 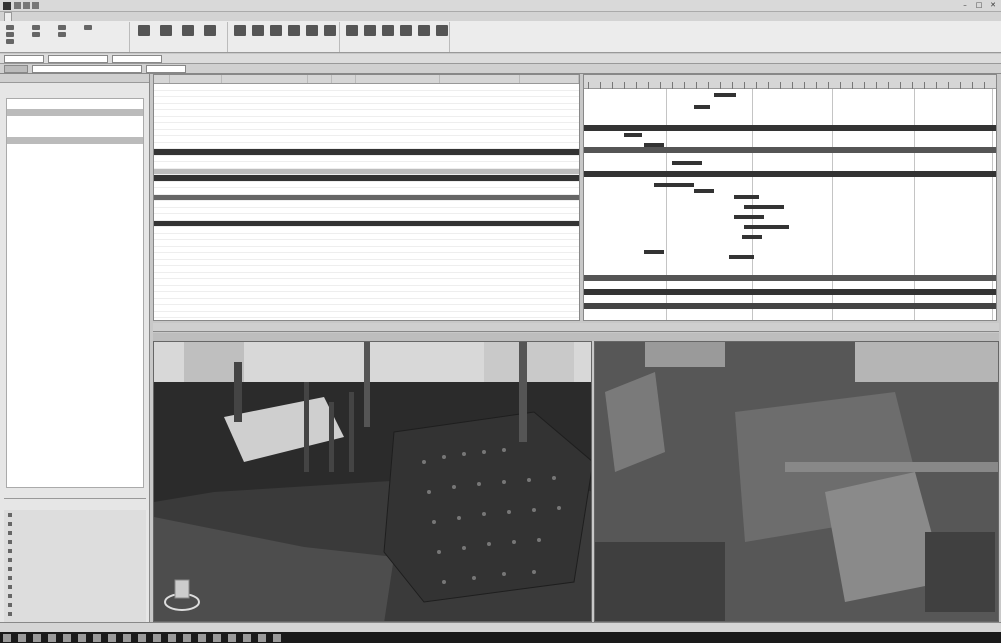 What do you see at coordinates (965, 5) in the screenshot?
I see `minimize-icon: –` at bounding box center [965, 5].